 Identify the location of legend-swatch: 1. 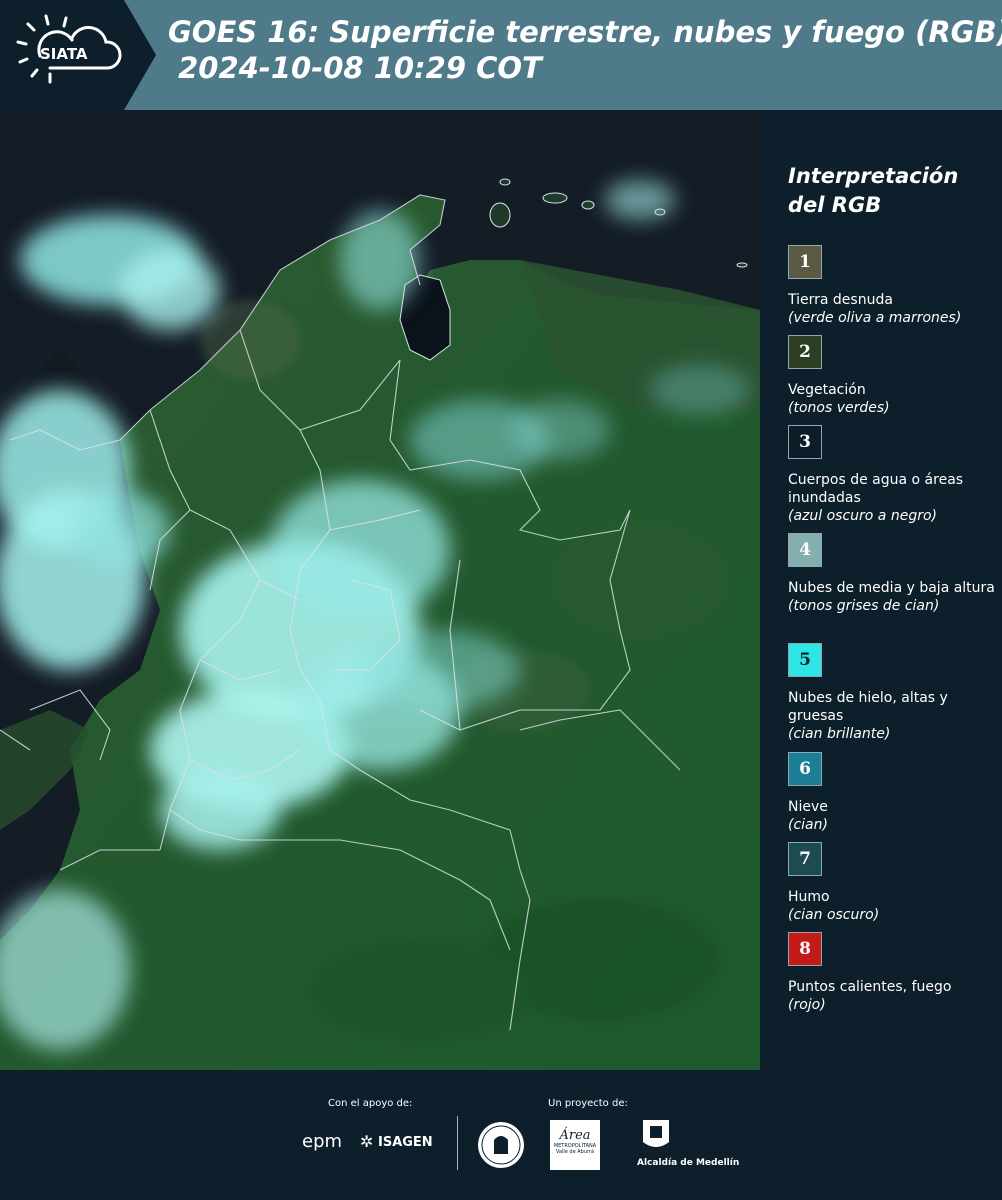
(805, 262).